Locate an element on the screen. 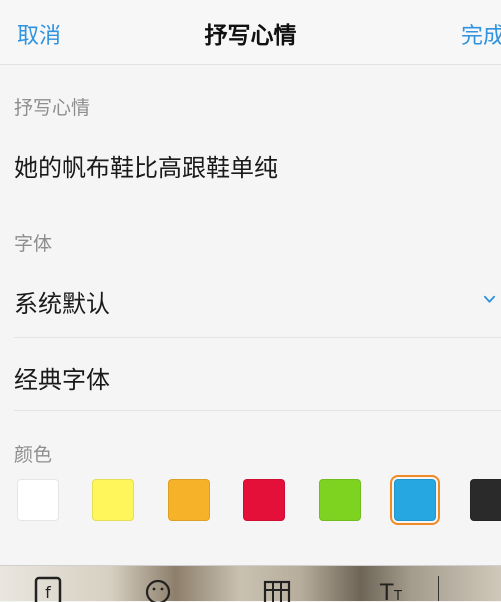 This screenshot has height=602, width=501. color-swatch-orange is located at coordinates (189, 500).